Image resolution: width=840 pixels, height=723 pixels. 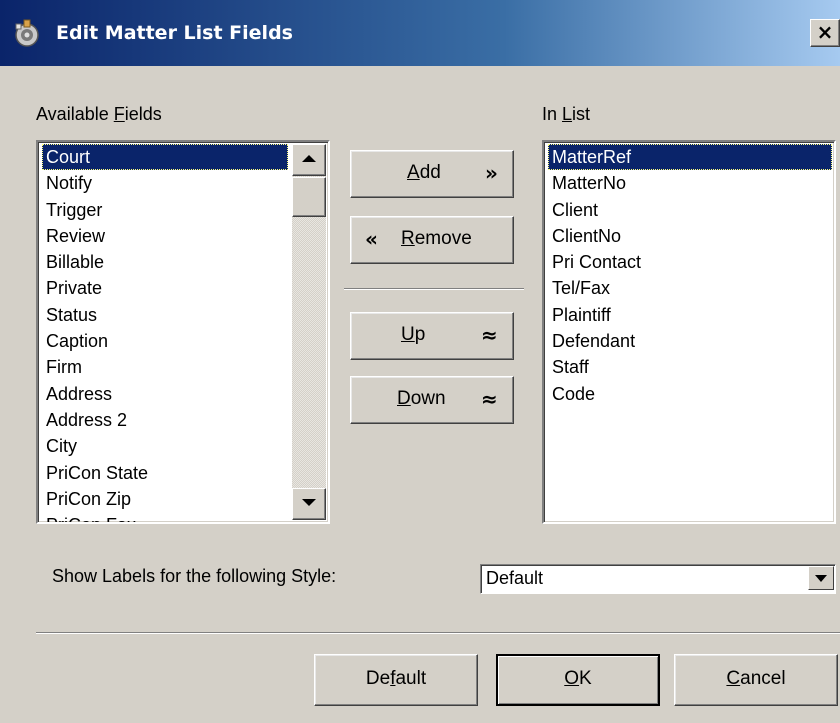 What do you see at coordinates (438, 633) in the screenshot?
I see `footer-separator` at bounding box center [438, 633].